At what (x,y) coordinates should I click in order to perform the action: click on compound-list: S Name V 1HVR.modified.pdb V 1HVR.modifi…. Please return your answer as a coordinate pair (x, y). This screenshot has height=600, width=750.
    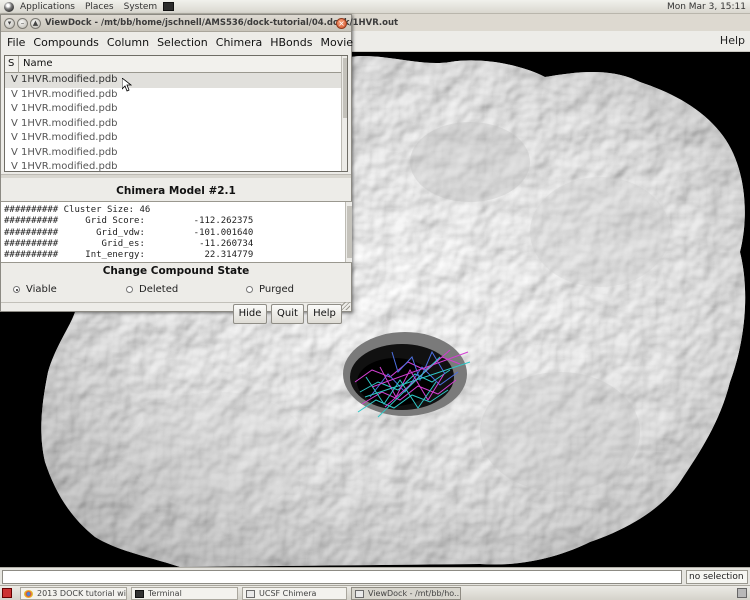
    Looking at the image, I should click on (176, 113).